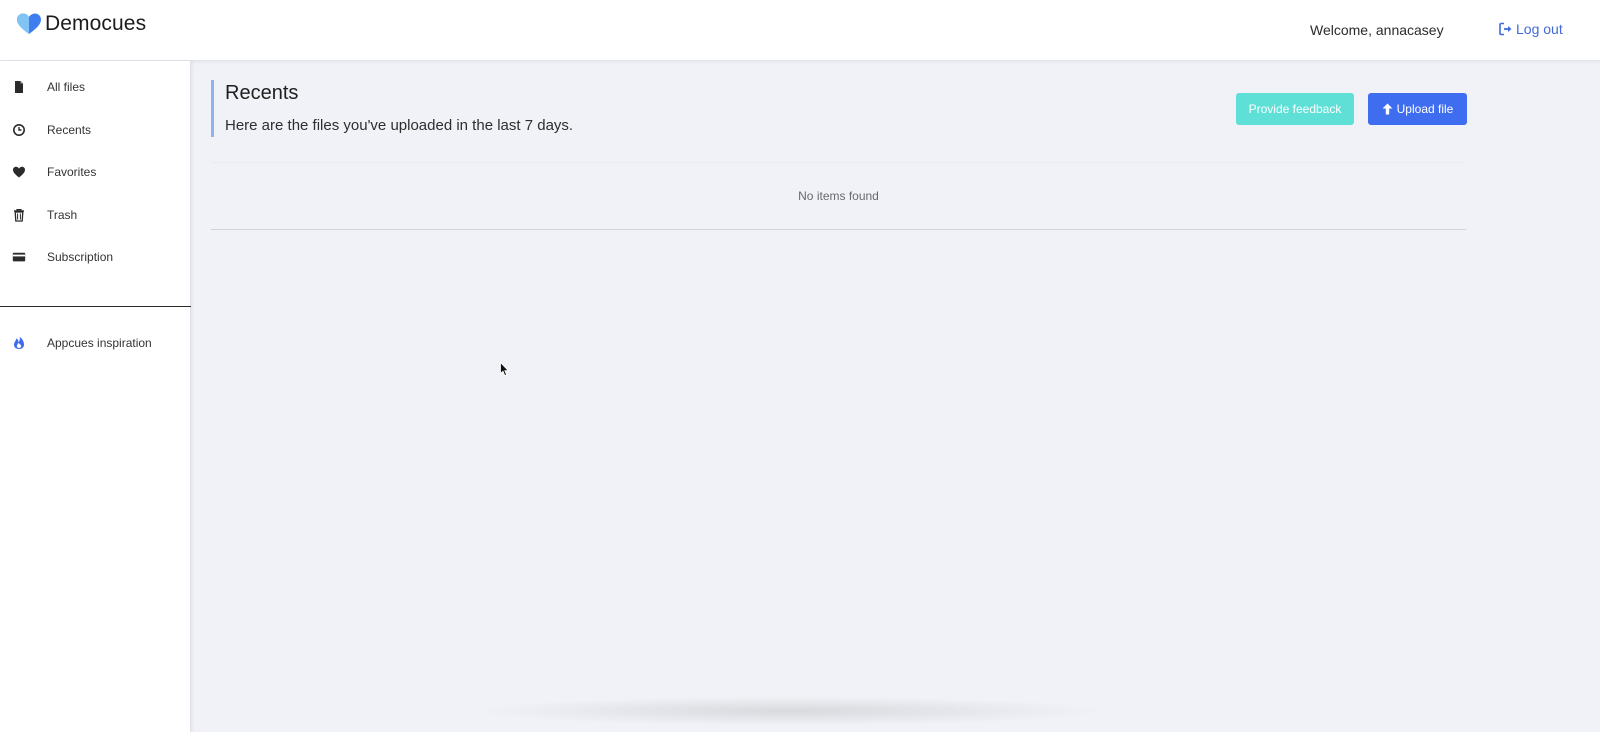  Describe the element at coordinates (80, 257) in the screenshot. I see `sidebar-item-label: Subscription` at that location.